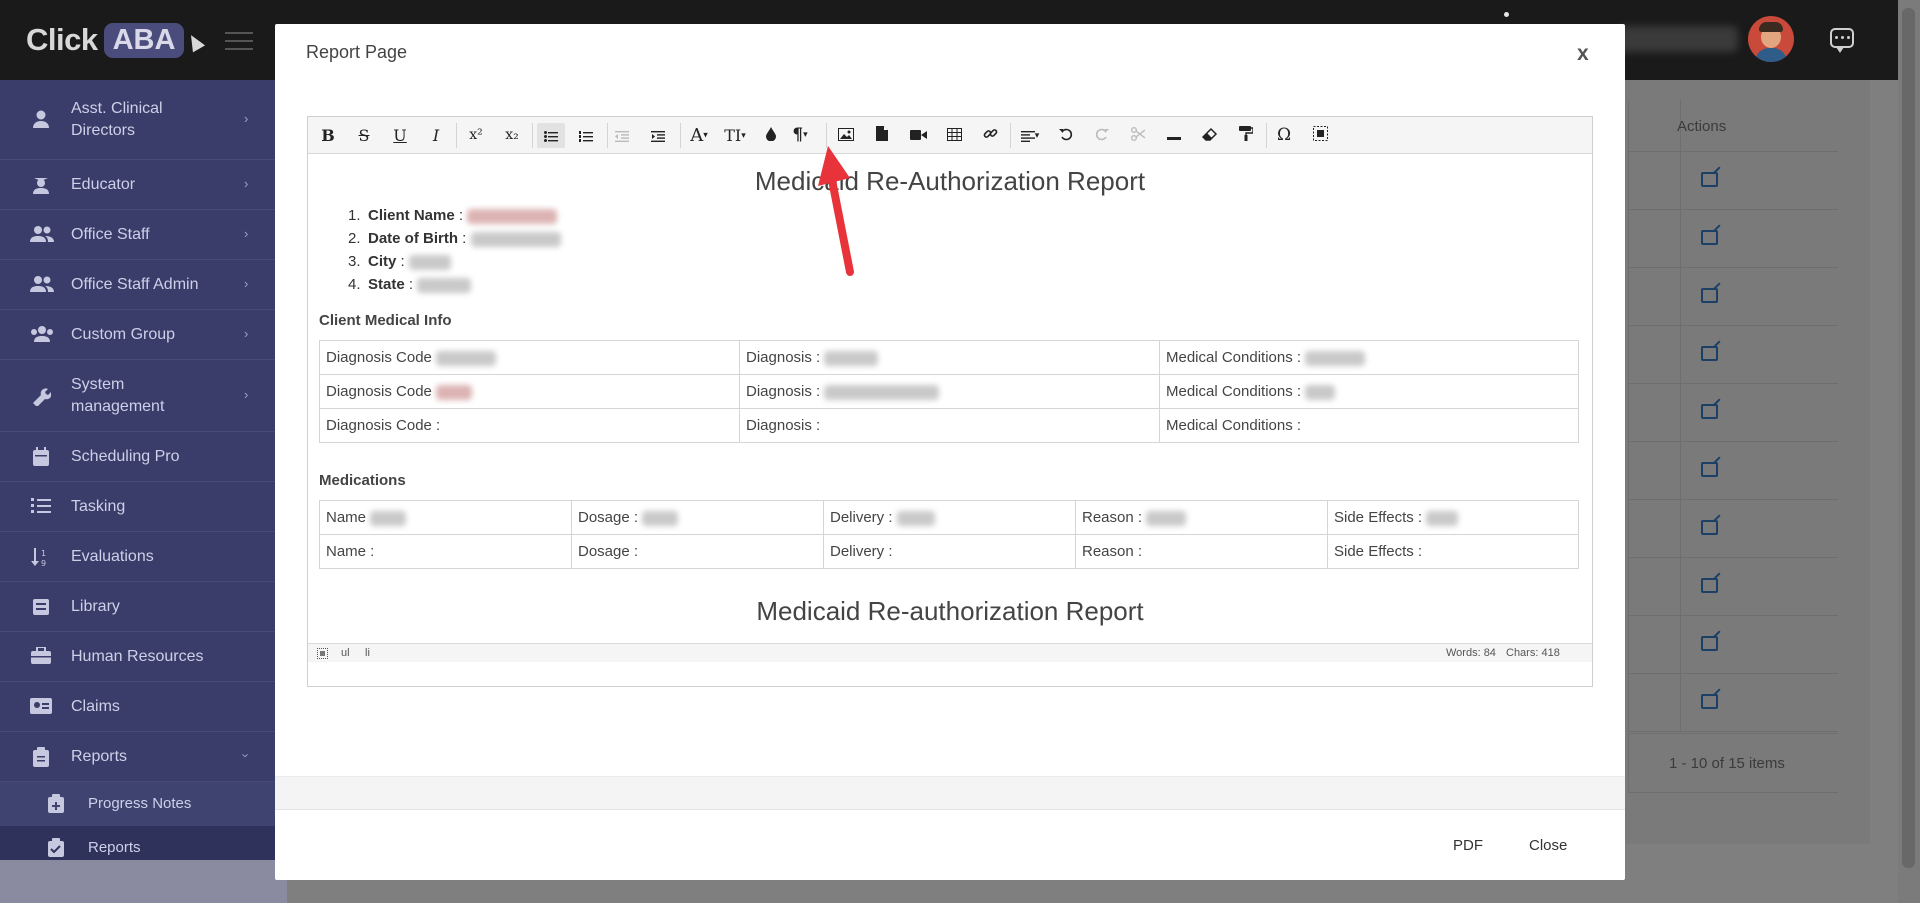  I want to click on wrench-icon, so click(41, 396).